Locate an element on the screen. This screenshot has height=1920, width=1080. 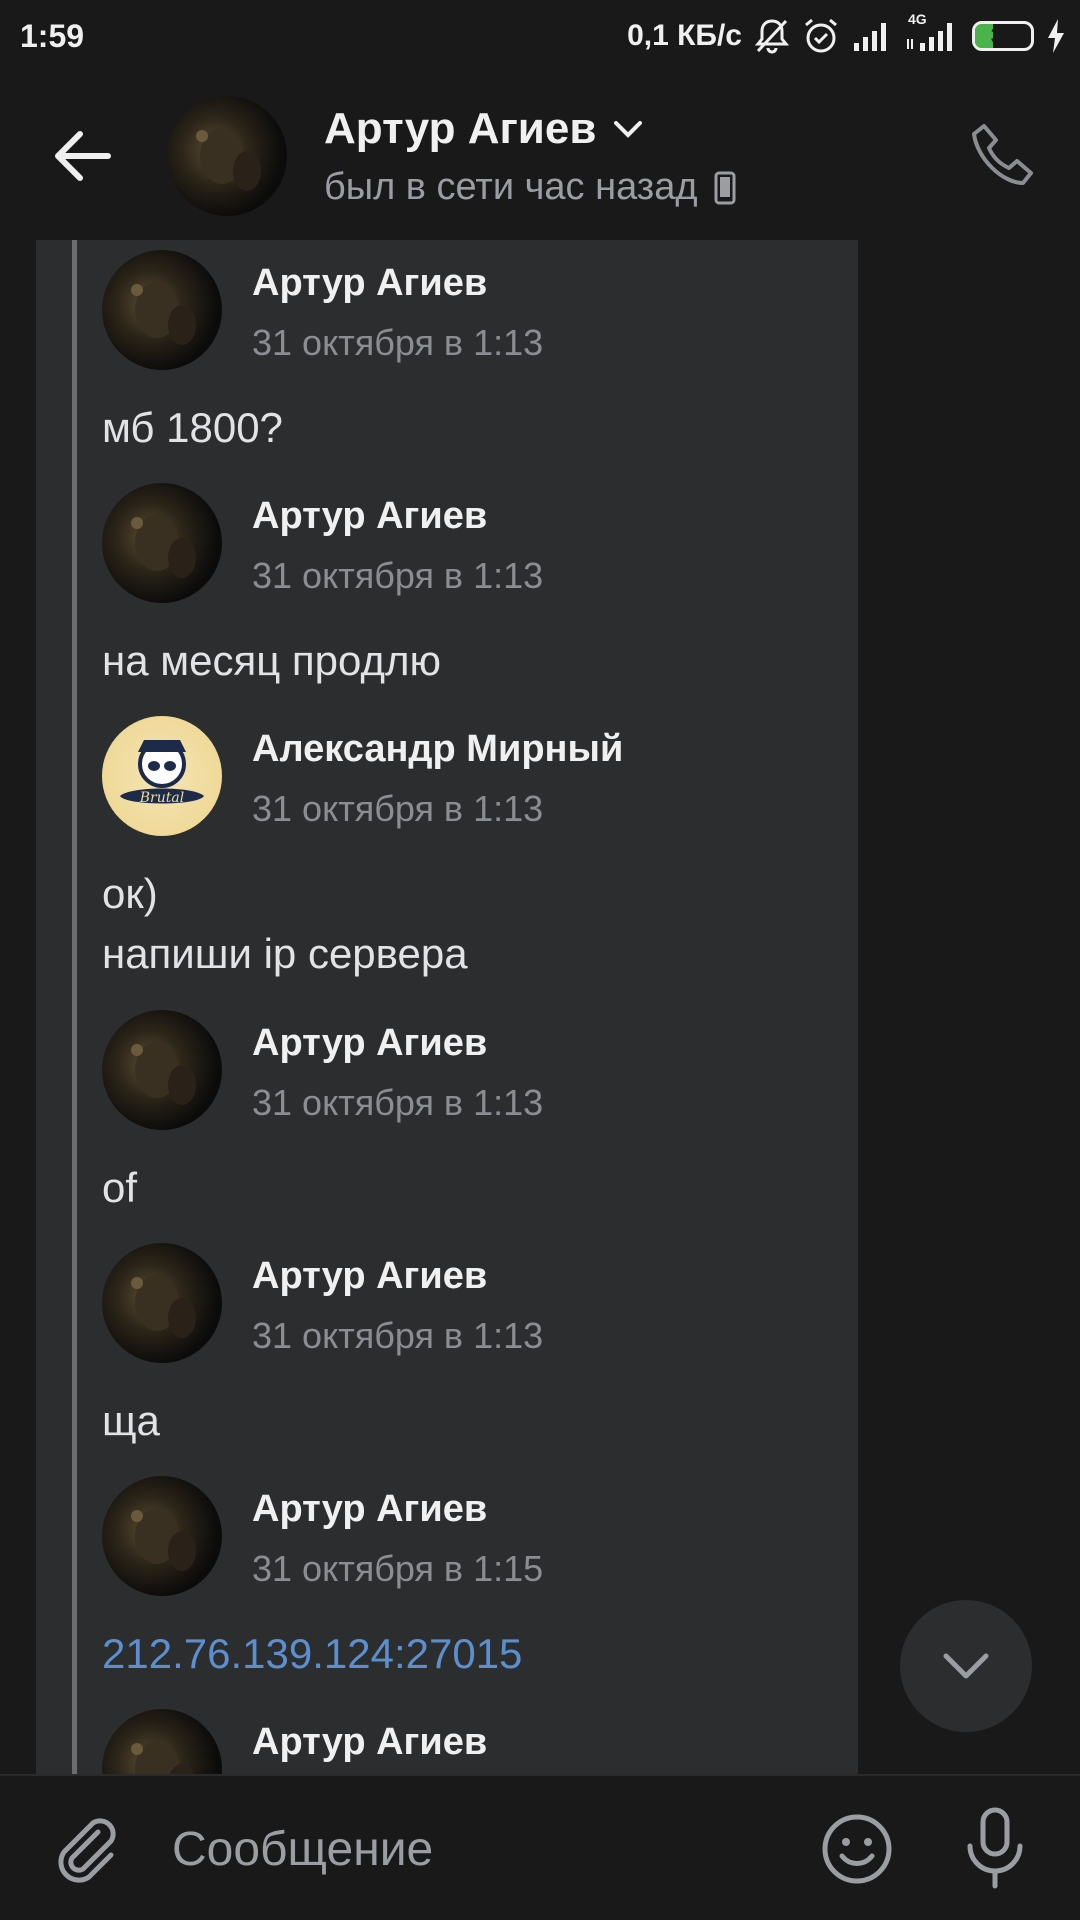
avatar: Brutal is located at coordinates (162, 776).